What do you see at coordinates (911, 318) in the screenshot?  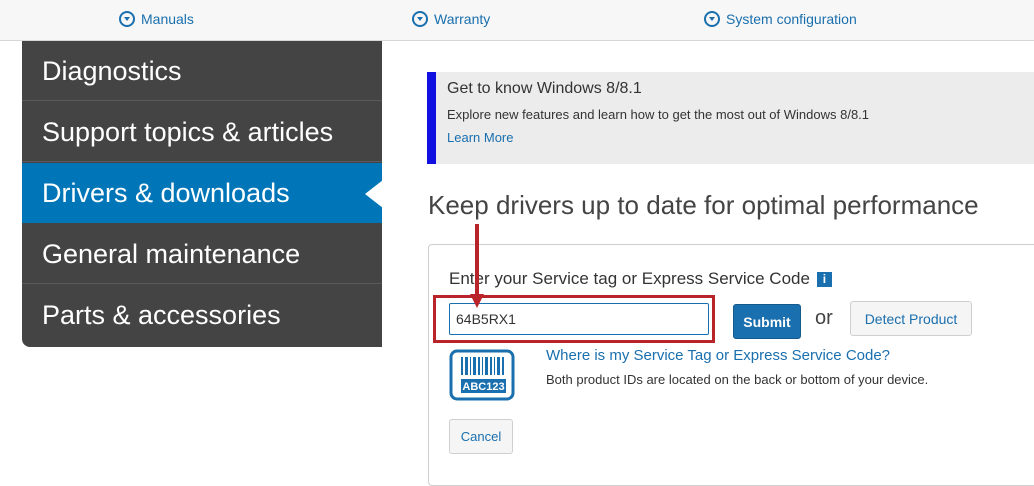 I see `detect-product-button: Detect Product` at bounding box center [911, 318].